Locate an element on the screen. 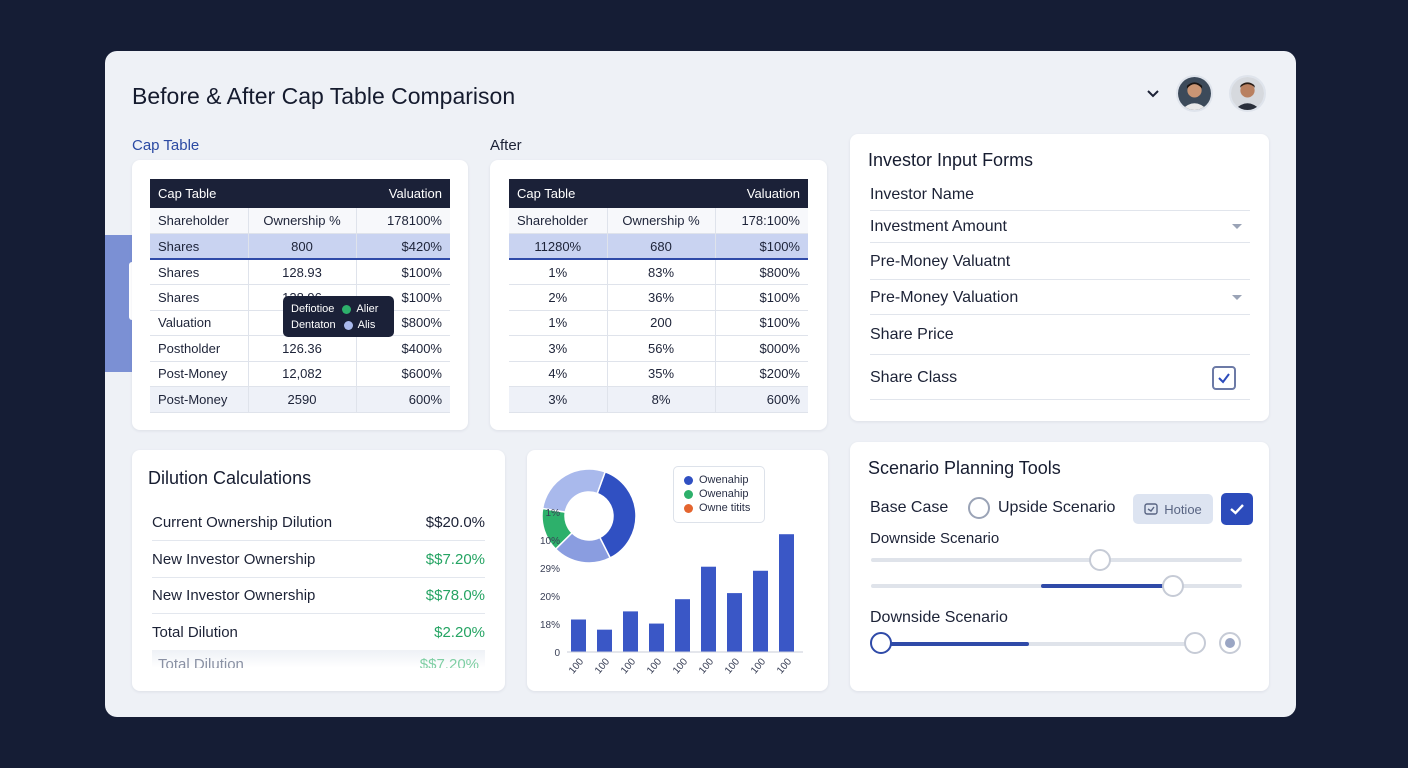  slider-range-fill is located at coordinates (1106, 586).